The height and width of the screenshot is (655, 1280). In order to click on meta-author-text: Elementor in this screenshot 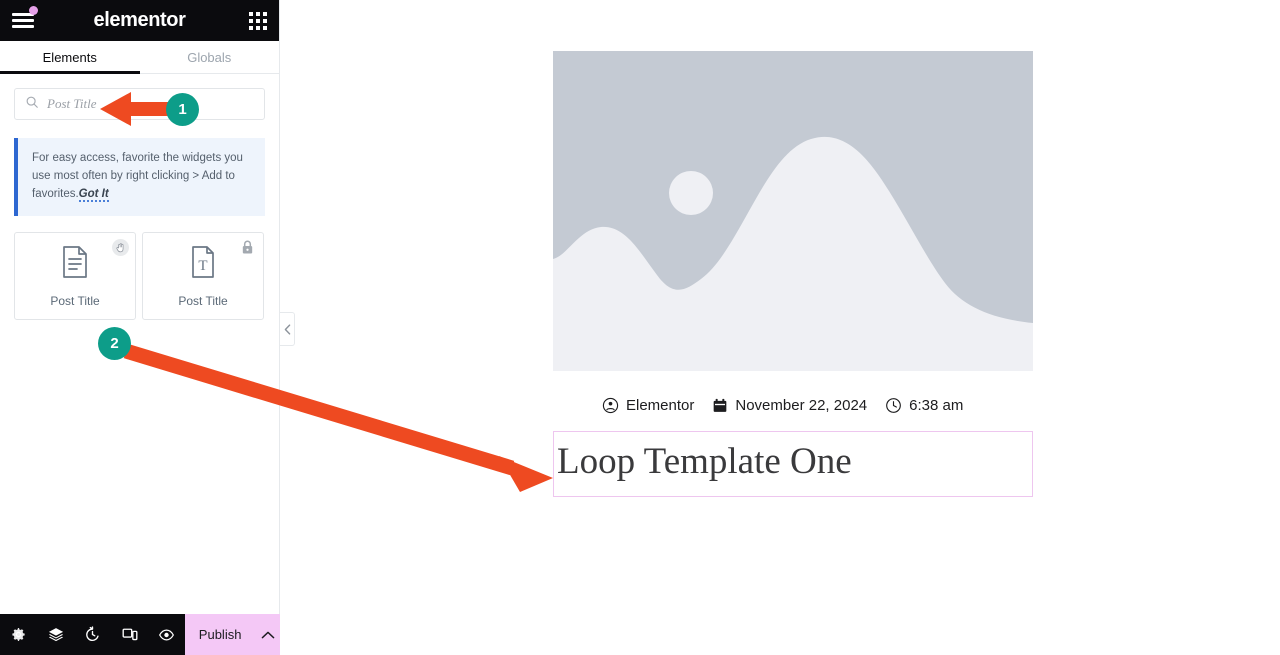, I will do `click(660, 405)`.